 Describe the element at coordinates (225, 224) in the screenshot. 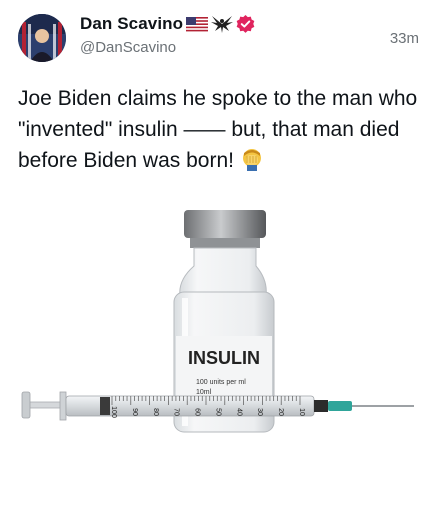

I see `vial-cap` at that location.